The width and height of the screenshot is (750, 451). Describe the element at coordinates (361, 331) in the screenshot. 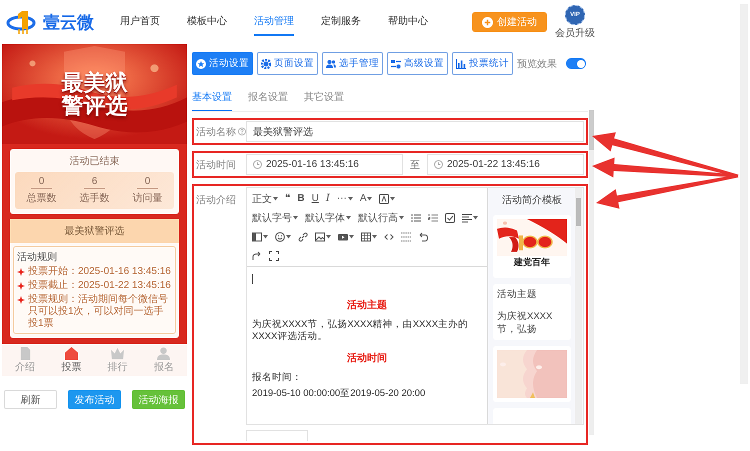

I see `content-paragraph: 为庆祝XXXX节，弘扬XXXX精神，由XXXX主办的XXXX评选活动。` at that location.